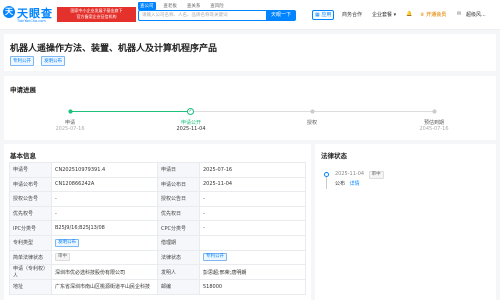 The width and height of the screenshot is (500, 300). What do you see at coordinates (30, 242) in the screenshot?
I see `label-patent-type: 专利类型` at bounding box center [30, 242].